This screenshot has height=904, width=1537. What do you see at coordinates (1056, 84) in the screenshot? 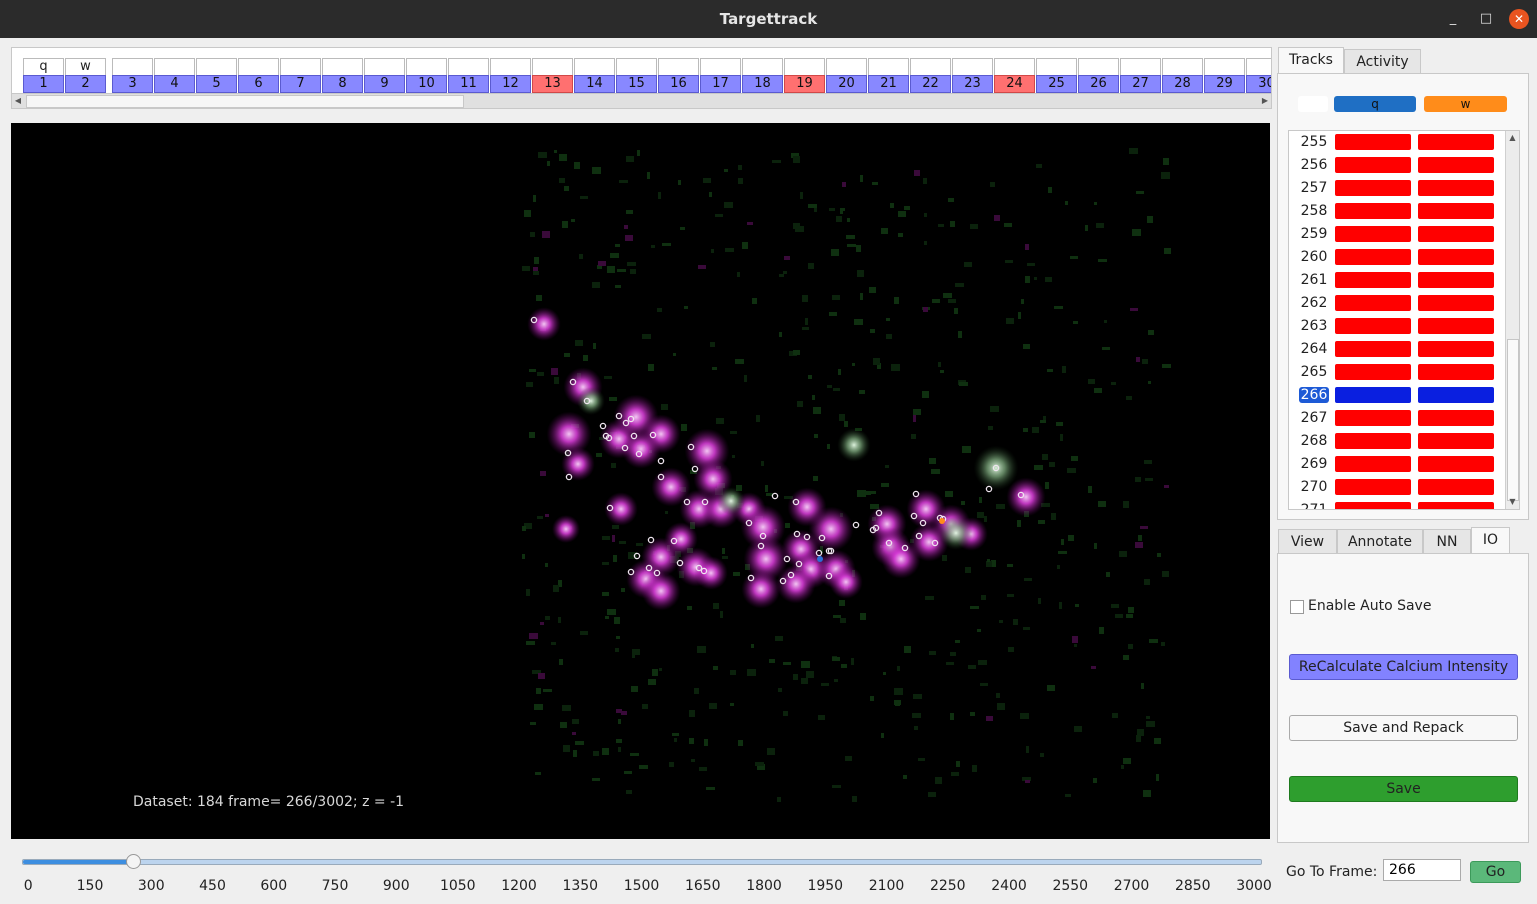
I see `neuron-button: 25` at bounding box center [1056, 84].